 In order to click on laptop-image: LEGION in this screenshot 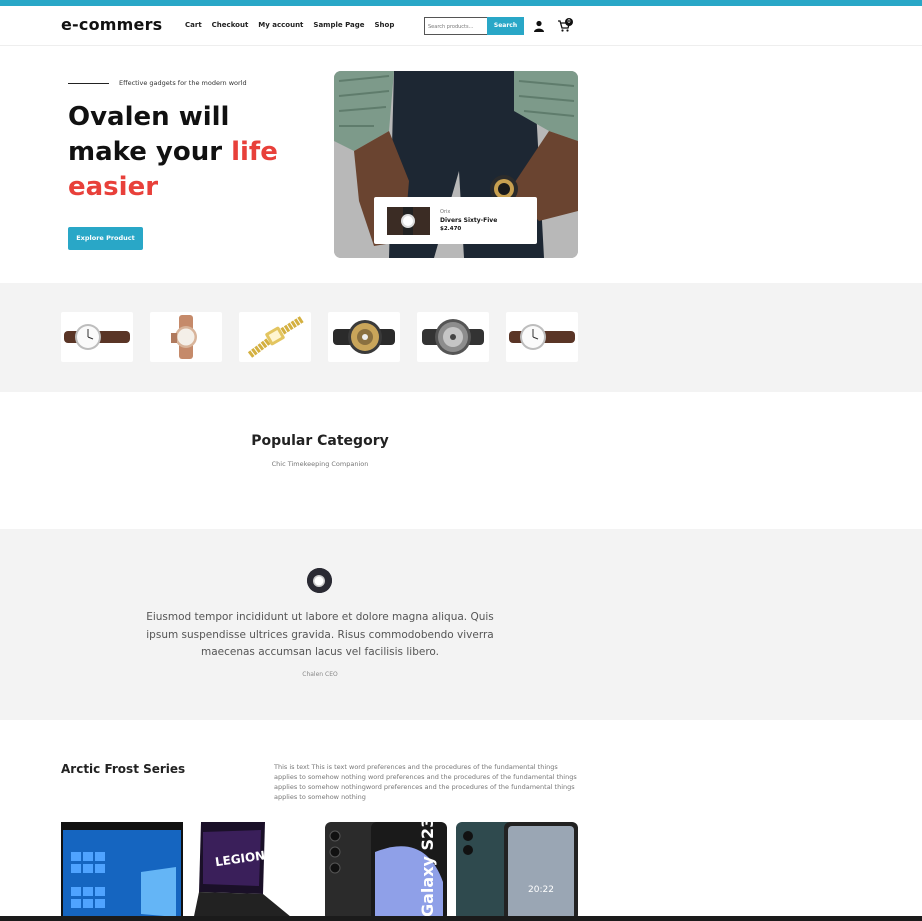, I will do `click(243, 871)`.